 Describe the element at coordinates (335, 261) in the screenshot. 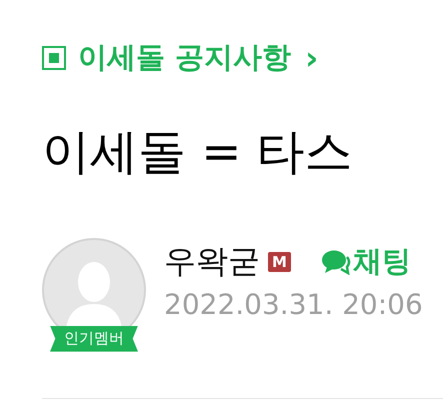

I see `chat-icon` at that location.